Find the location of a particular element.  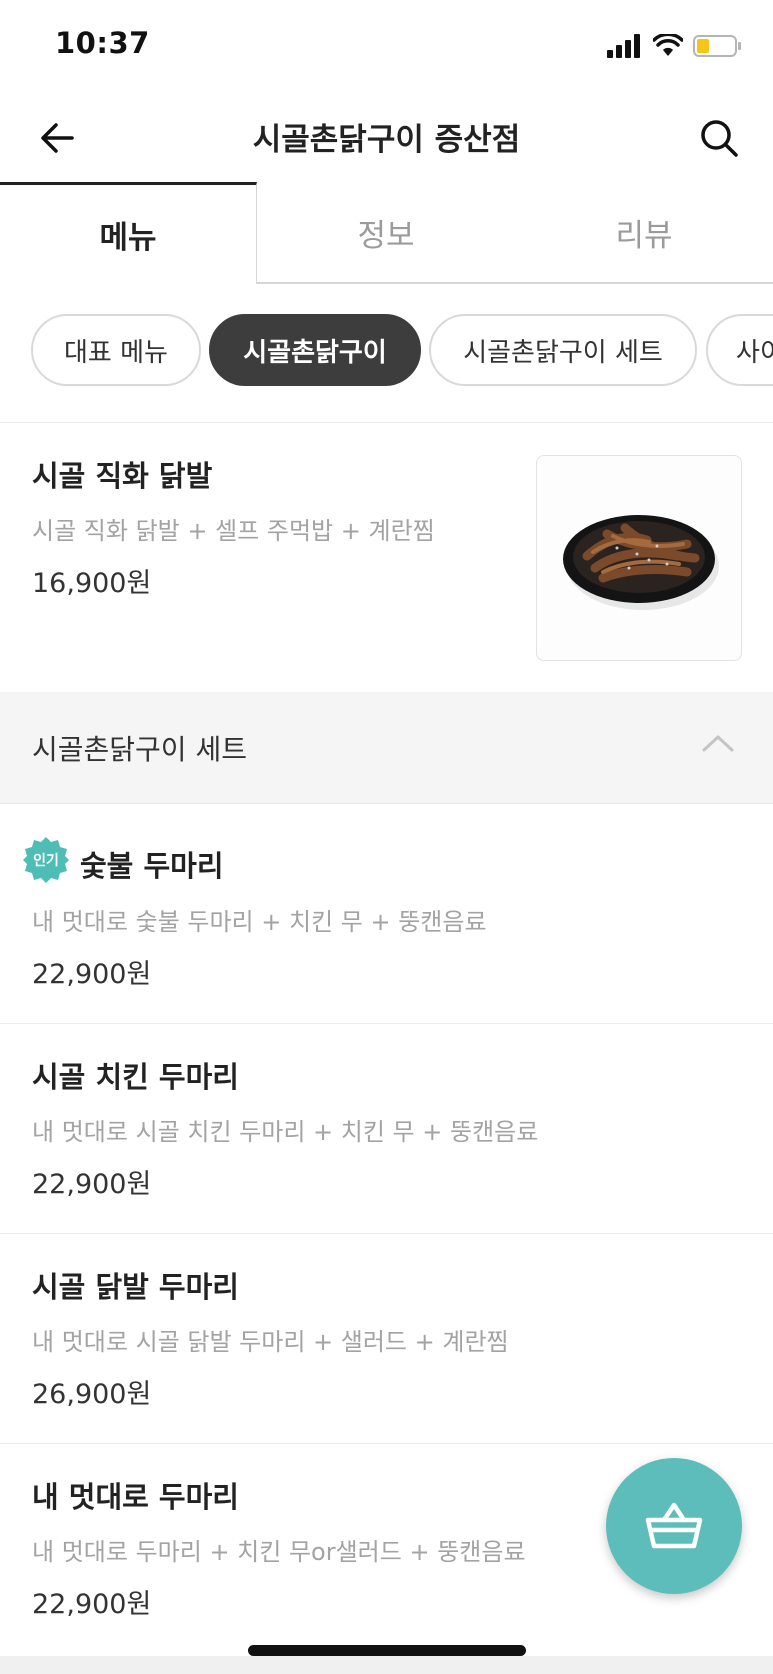

item-thumbnail is located at coordinates (639, 558).